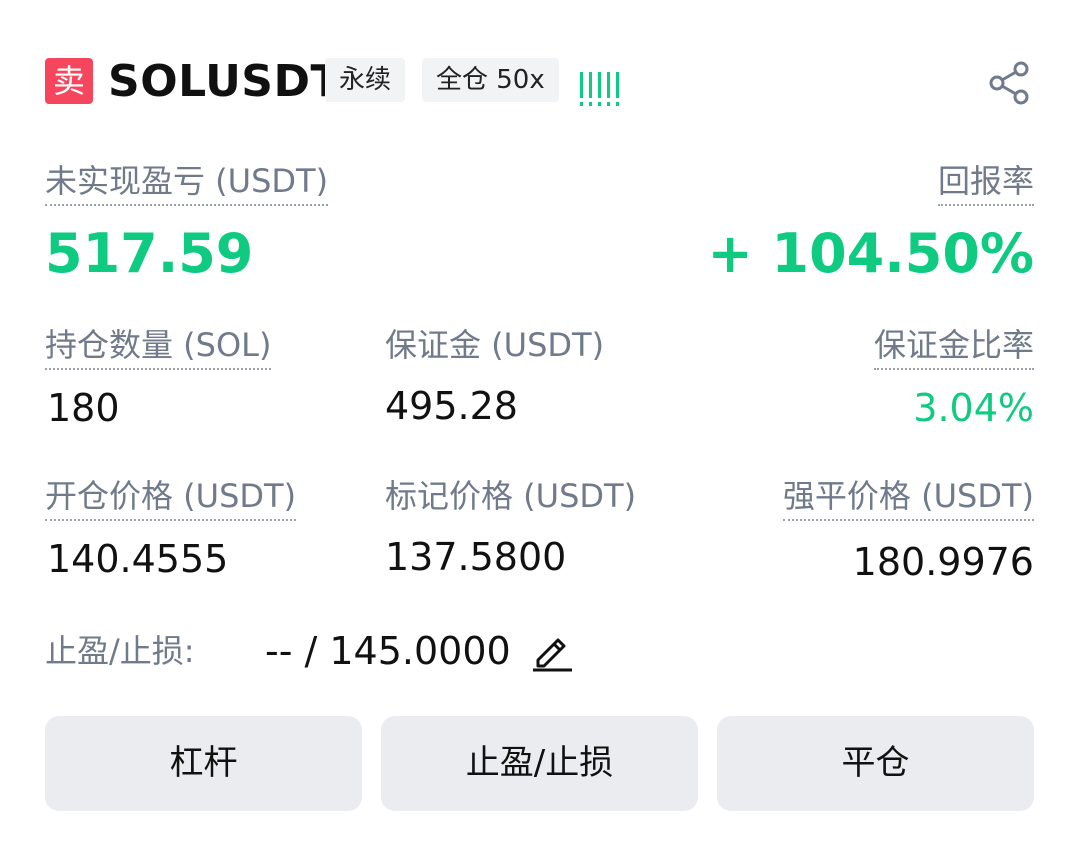 This screenshot has width=1080, height=853. What do you see at coordinates (203, 763) in the screenshot?
I see `leverage-button: 杠杆` at bounding box center [203, 763].